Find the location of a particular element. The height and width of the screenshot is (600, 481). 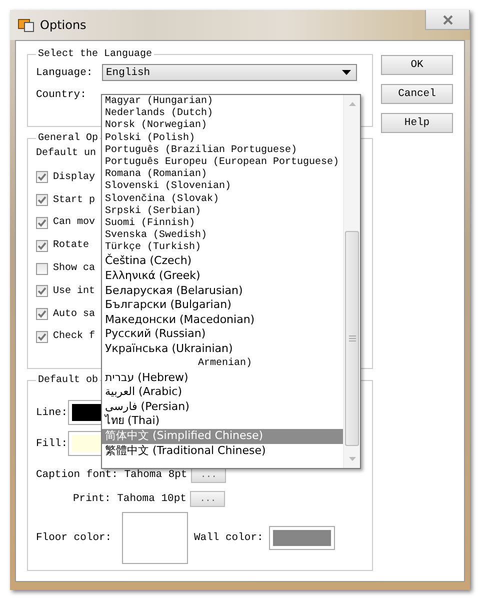

checkbox-label: Use int is located at coordinates (74, 291).